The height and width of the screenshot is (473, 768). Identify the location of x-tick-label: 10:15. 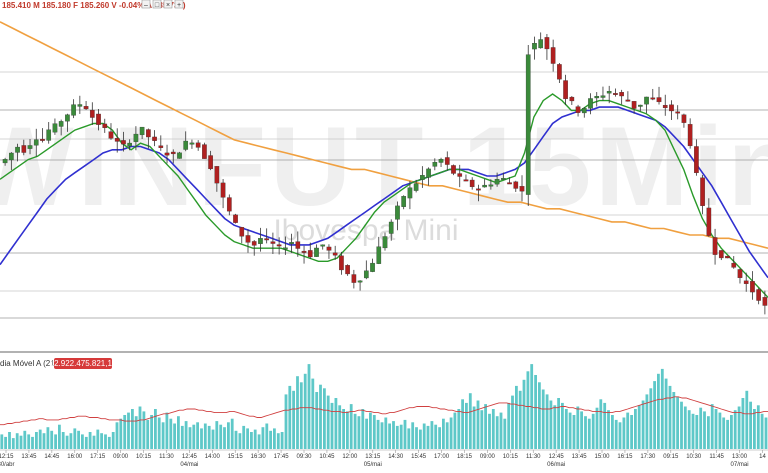
(144, 457).